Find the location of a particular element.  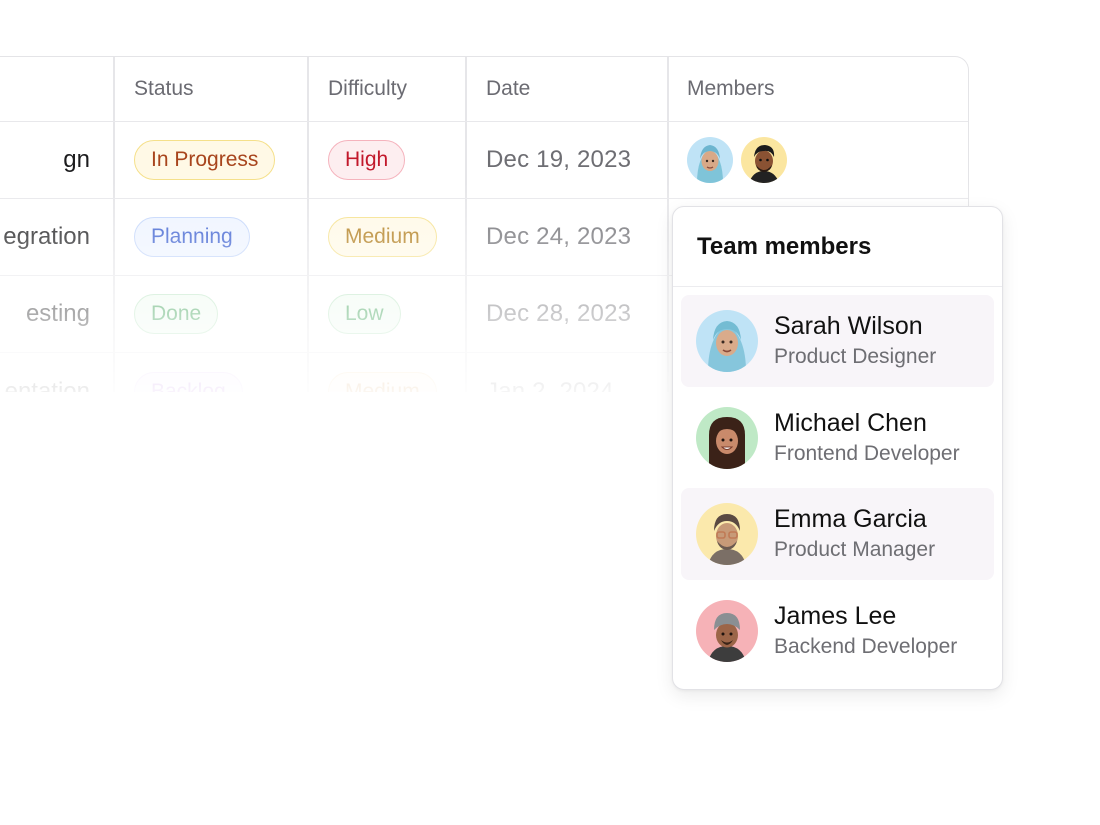

member-item-emma-garcia: Emma Garcia Product Manager is located at coordinates (837, 534).